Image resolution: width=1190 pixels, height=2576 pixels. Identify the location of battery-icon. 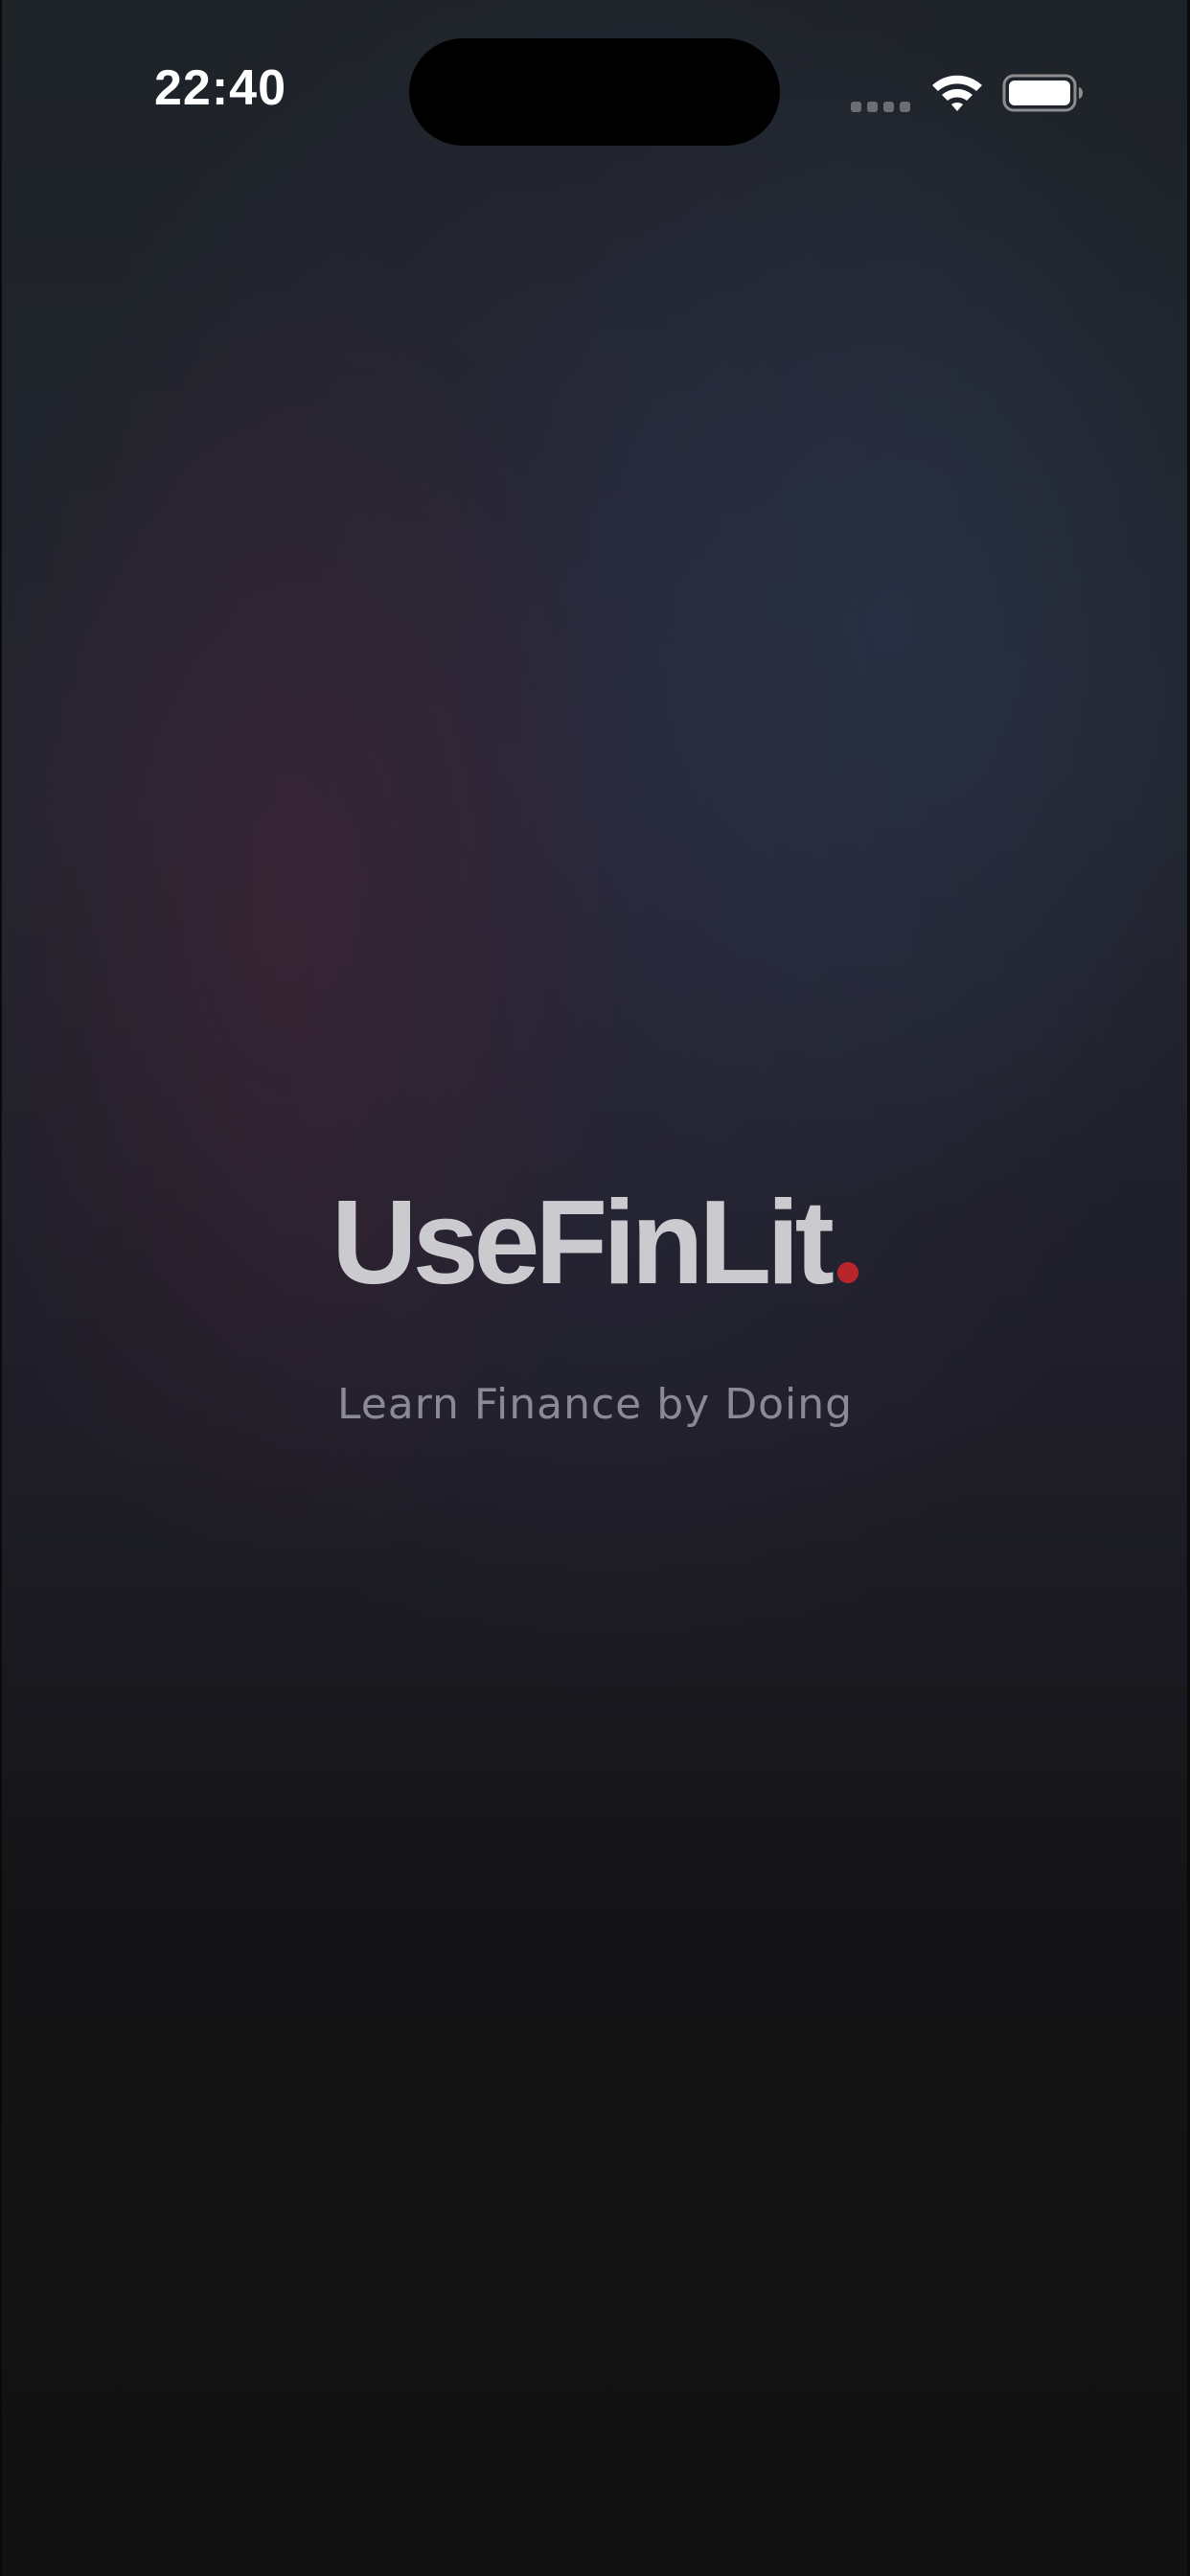
(1043, 93).